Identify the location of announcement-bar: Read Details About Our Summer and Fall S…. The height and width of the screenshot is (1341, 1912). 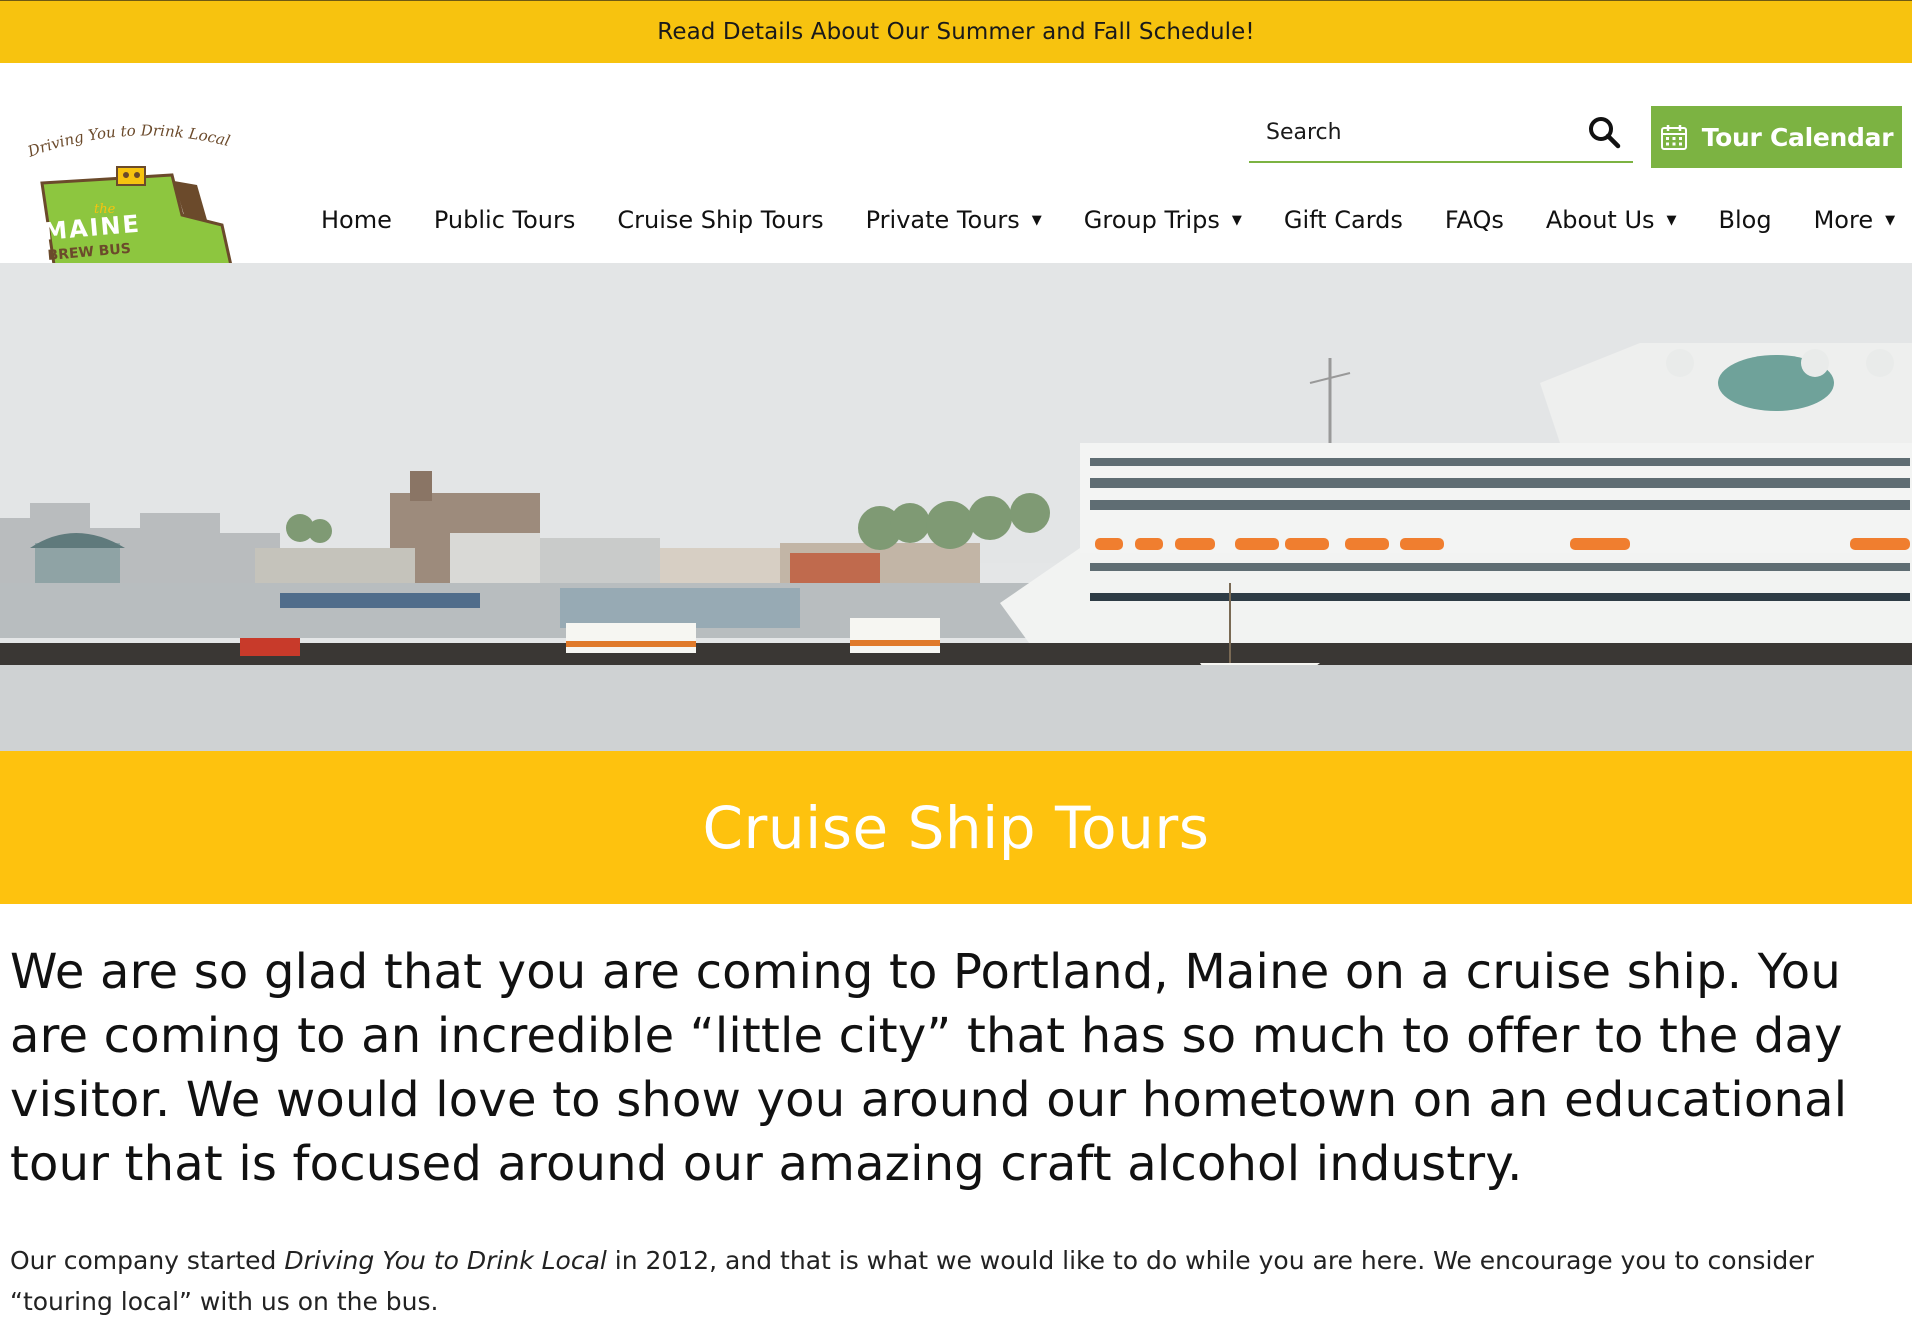
(956, 31).